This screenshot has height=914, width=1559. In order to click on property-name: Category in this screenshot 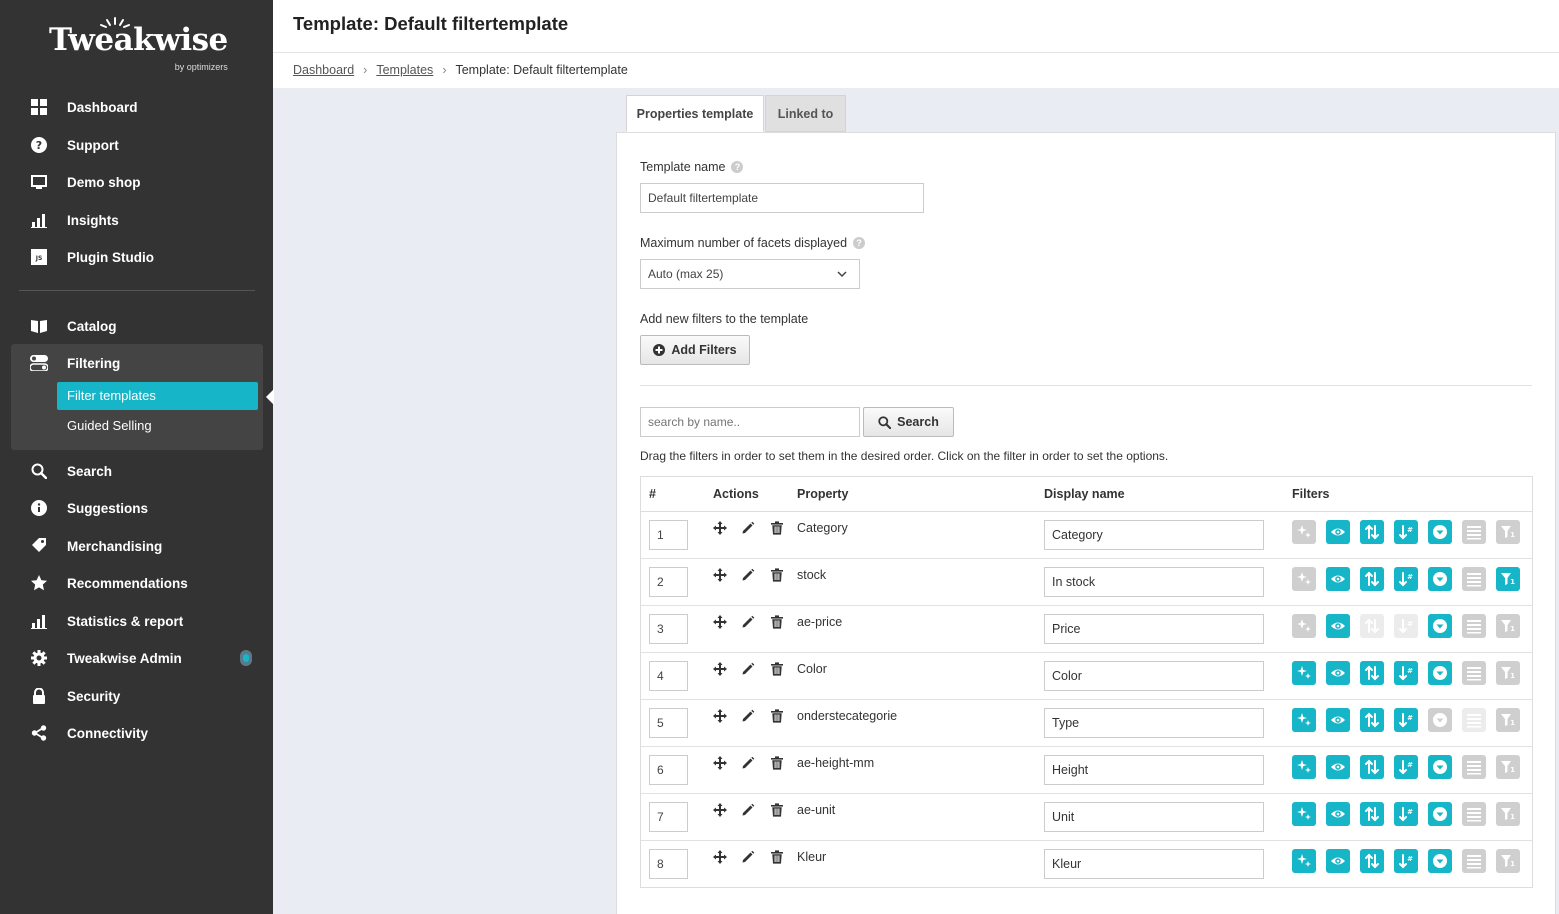, I will do `click(822, 528)`.